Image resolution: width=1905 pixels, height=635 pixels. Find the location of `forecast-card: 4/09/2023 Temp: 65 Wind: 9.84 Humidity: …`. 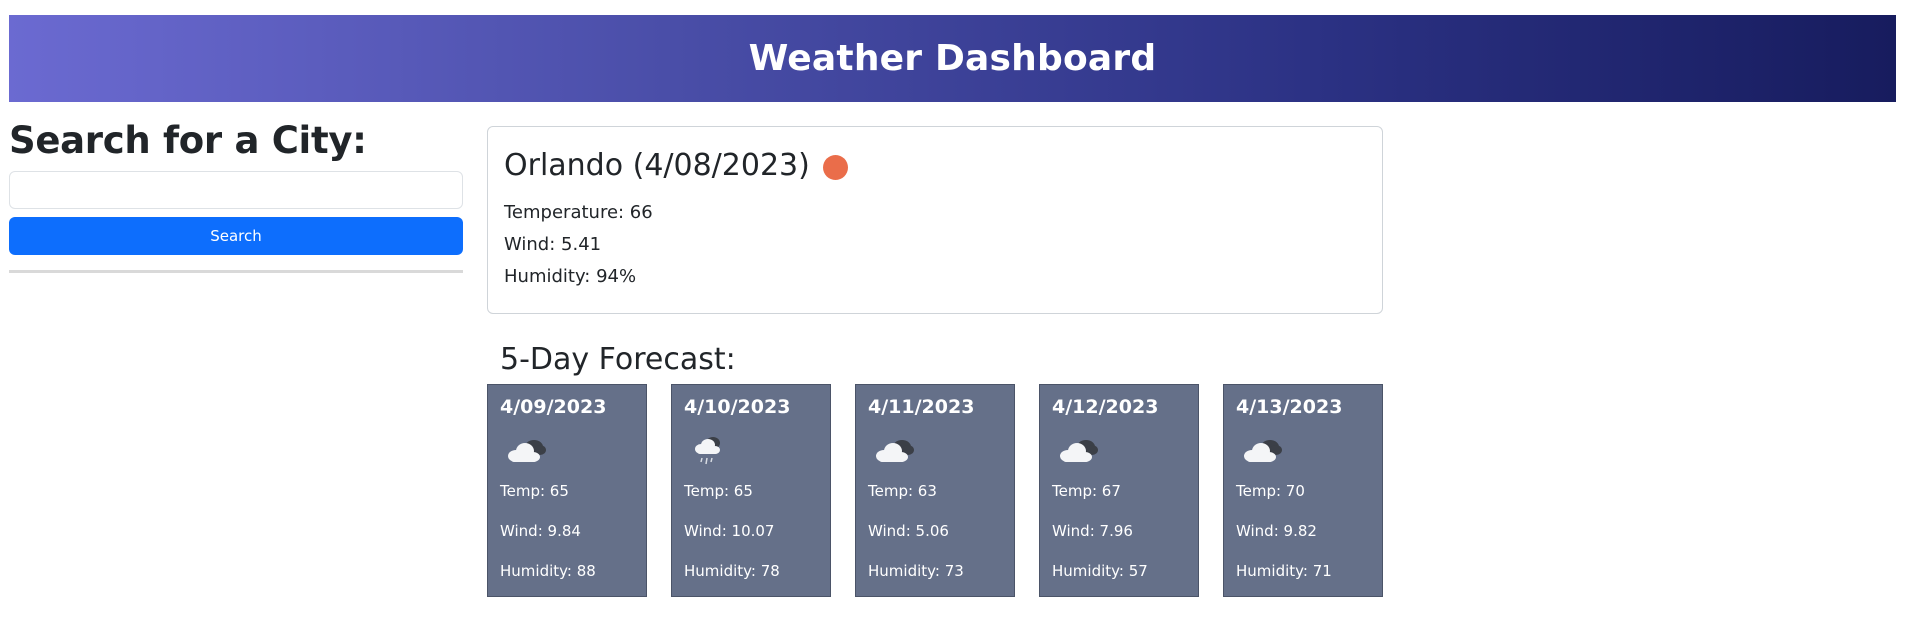

forecast-card: 4/09/2023 Temp: 65 Wind: 9.84 Humidity: … is located at coordinates (567, 490).